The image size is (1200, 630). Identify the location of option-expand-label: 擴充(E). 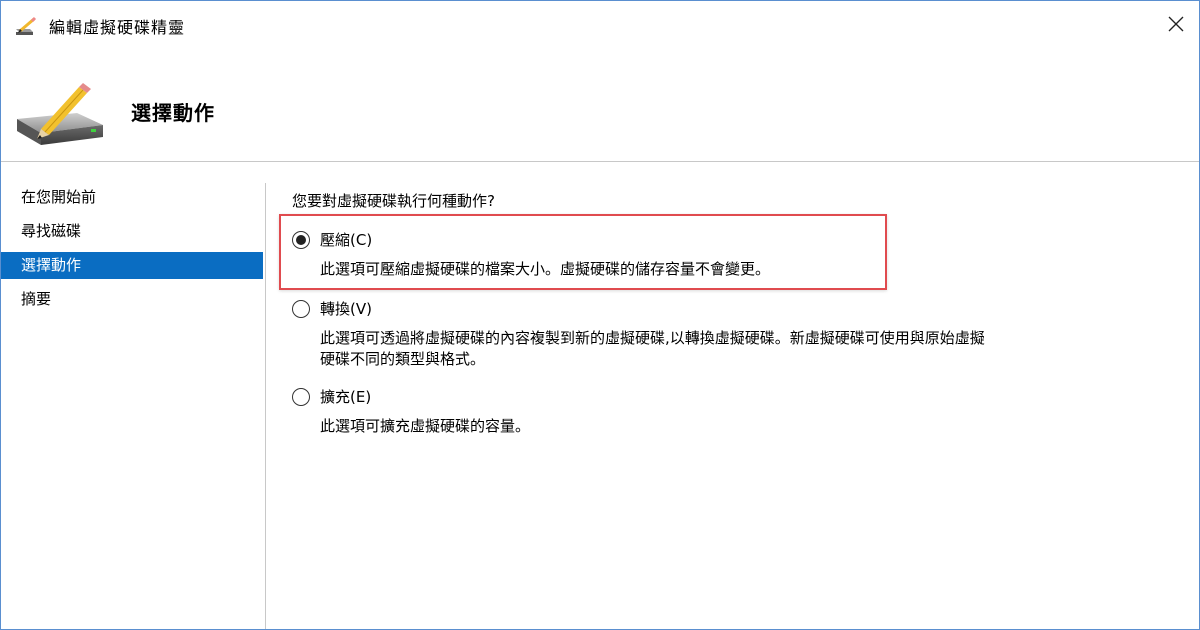
(346, 397).